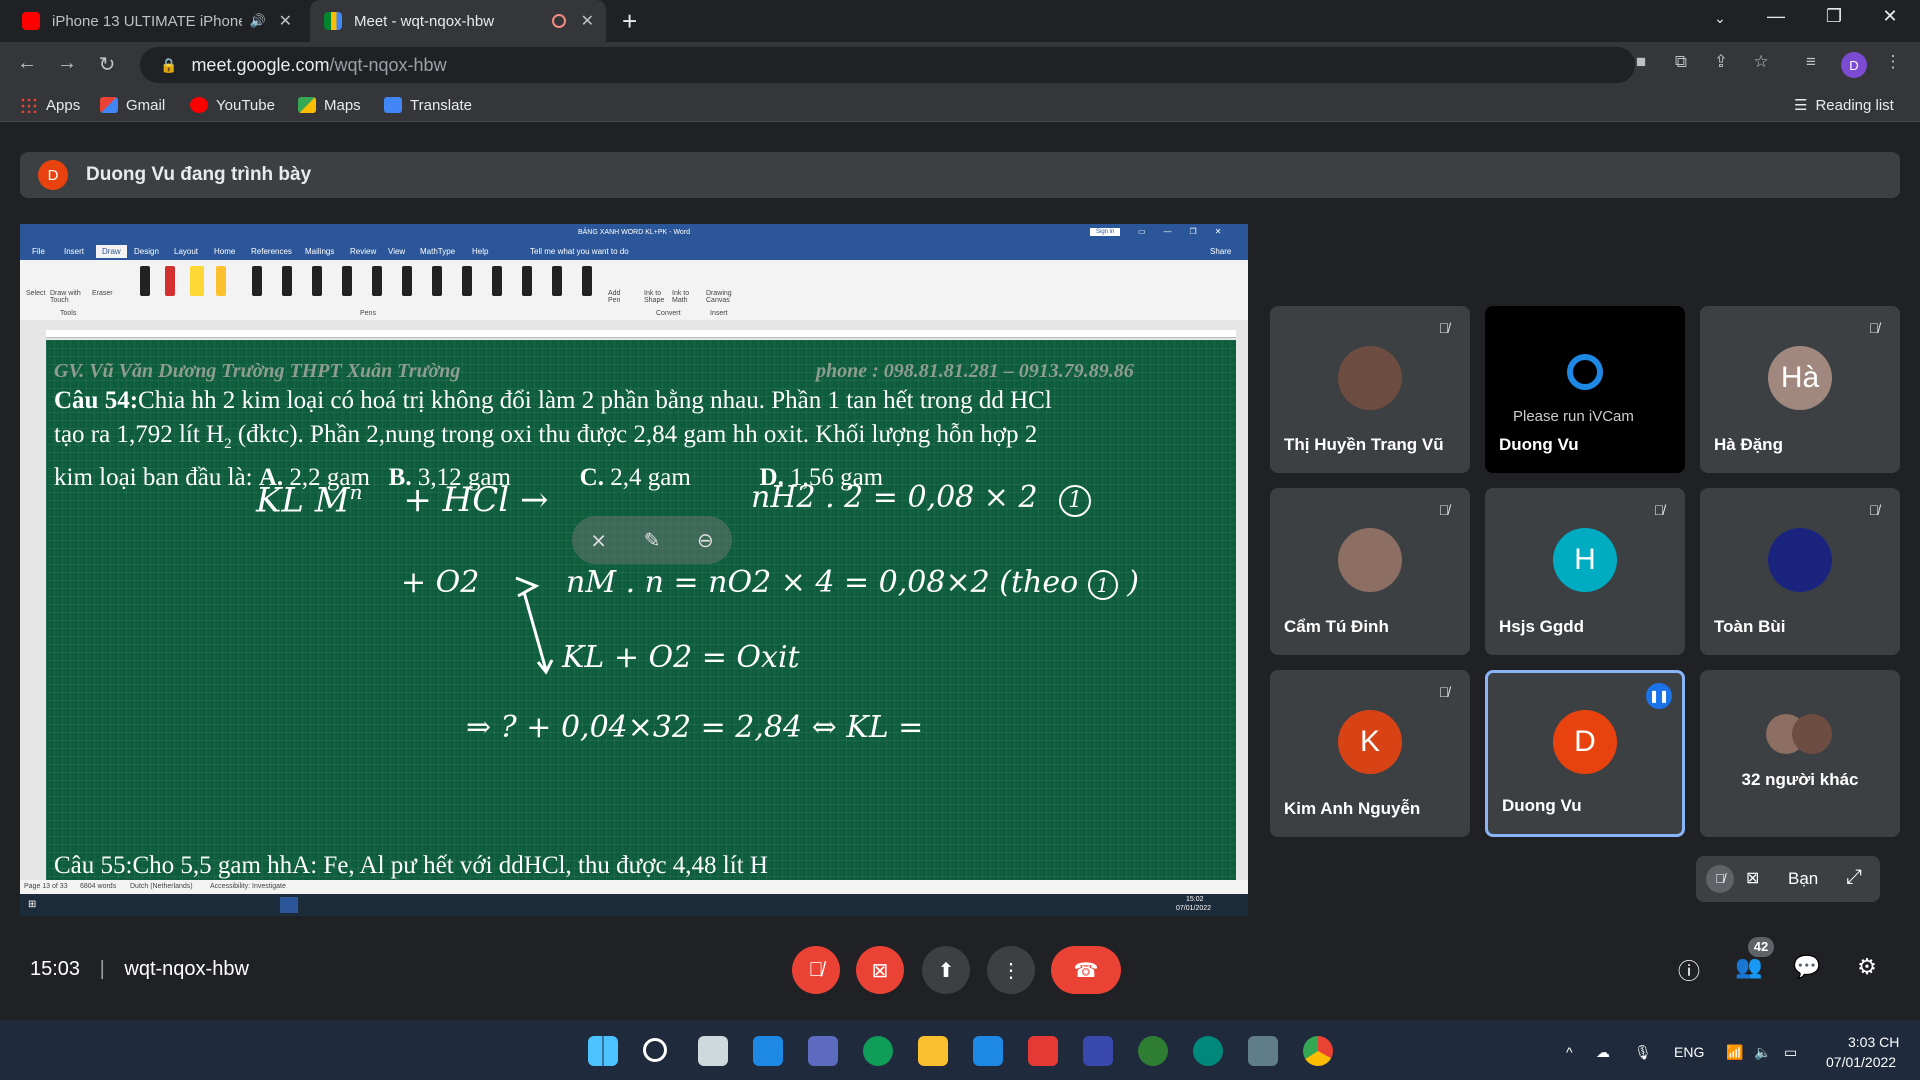  Describe the element at coordinates (319, 251) in the screenshot. I see `menu-mailings: Mailings` at that location.